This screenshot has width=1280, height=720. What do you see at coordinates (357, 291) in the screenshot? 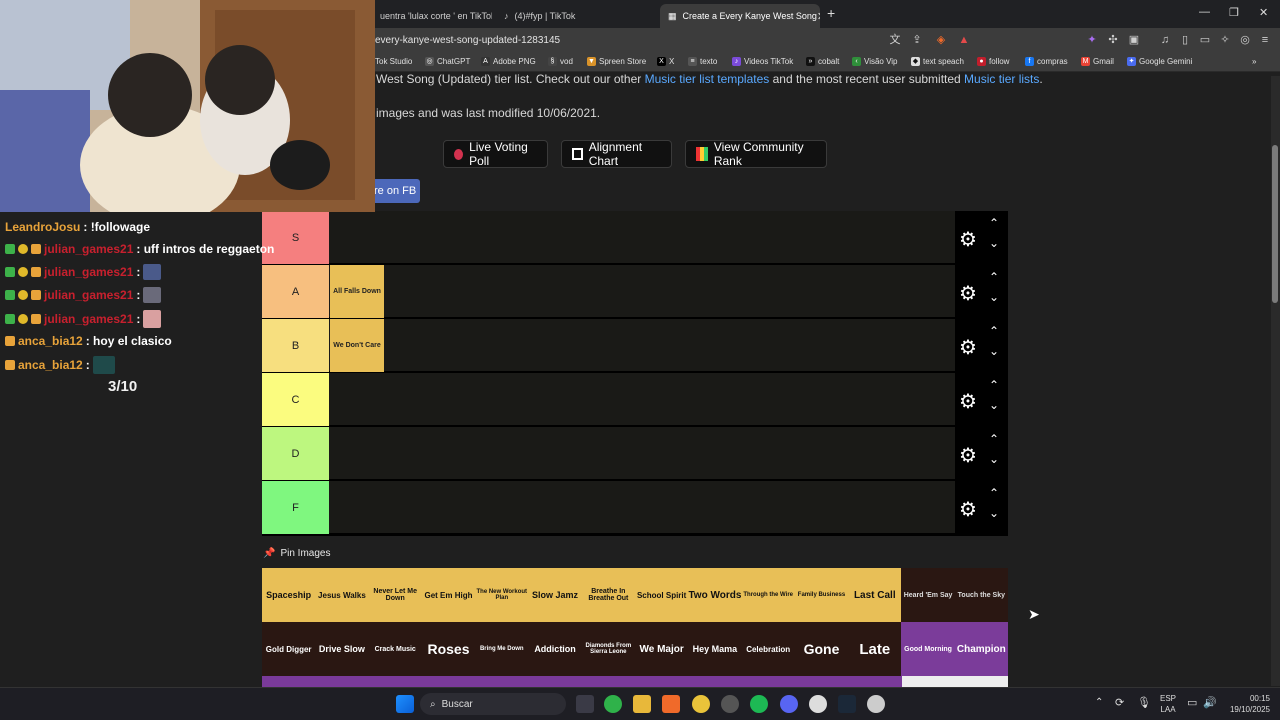
I see `tier-item: All Falls Down` at bounding box center [357, 291].